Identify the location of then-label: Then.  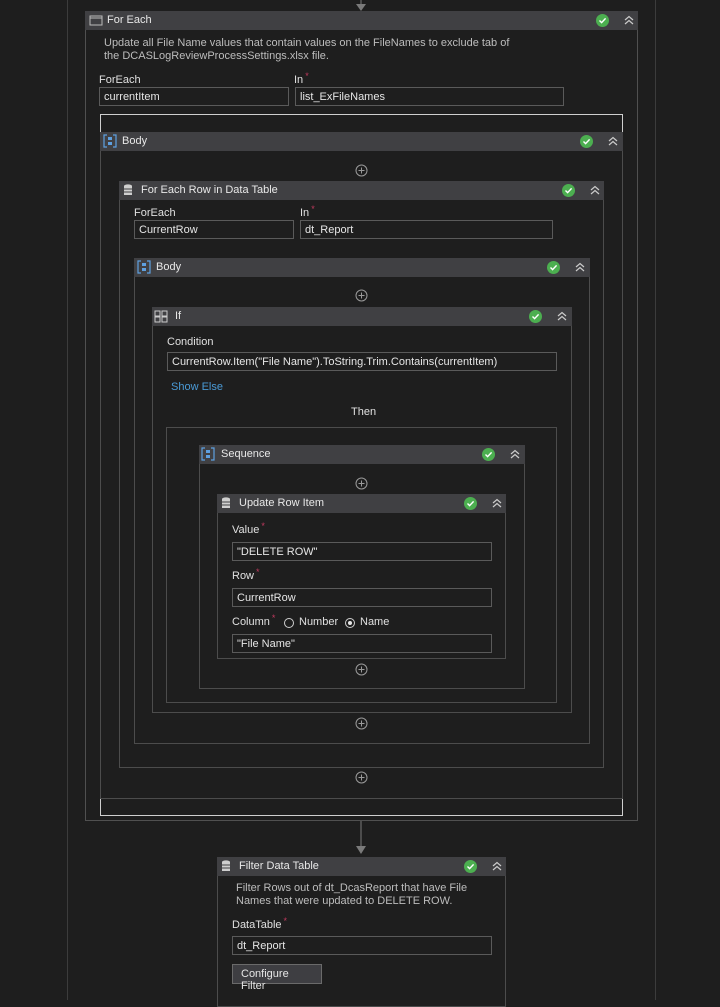
(364, 412).